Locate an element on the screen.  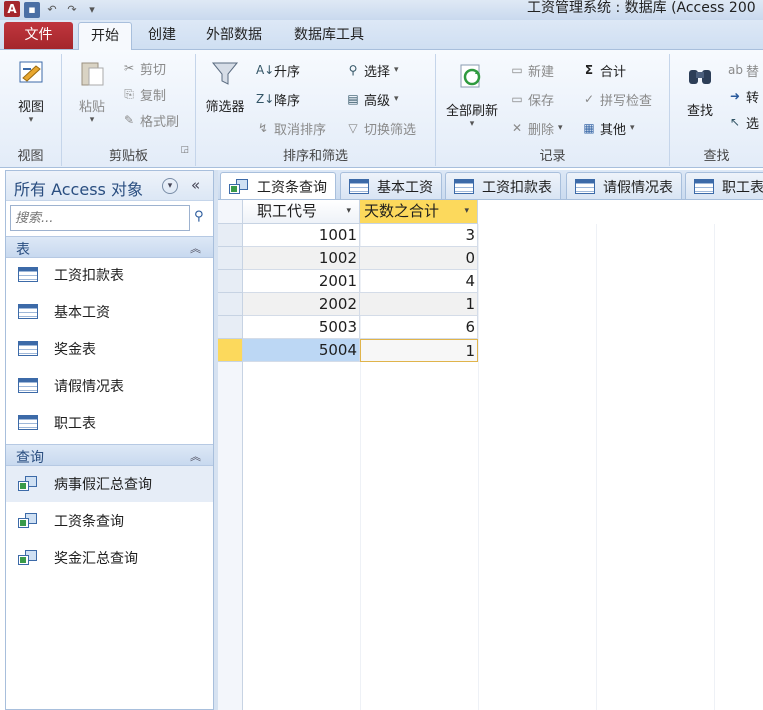
nav-pane-header: 所有 Access 对象 ▾ « is located at coordinates (109, 186).